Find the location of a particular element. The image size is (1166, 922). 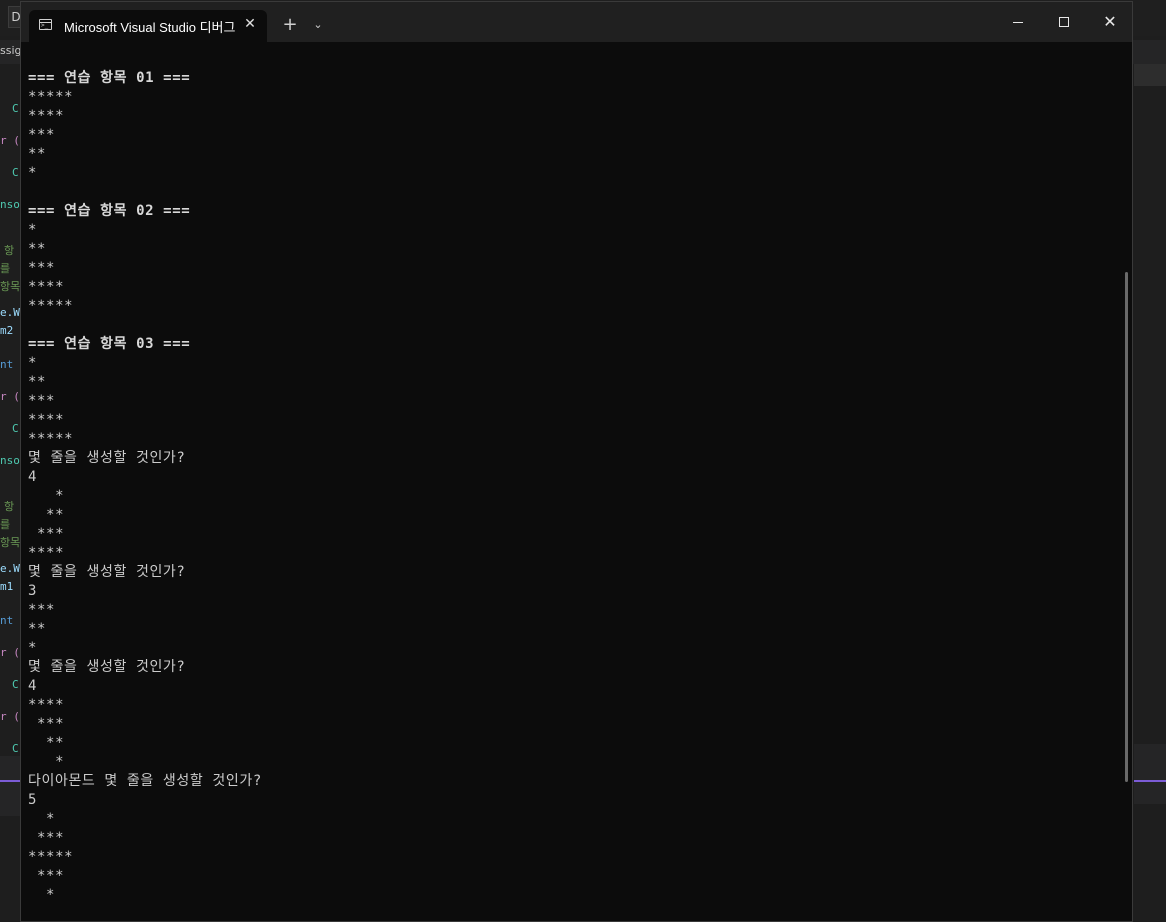

new-tab-button: + is located at coordinates (290, 25).